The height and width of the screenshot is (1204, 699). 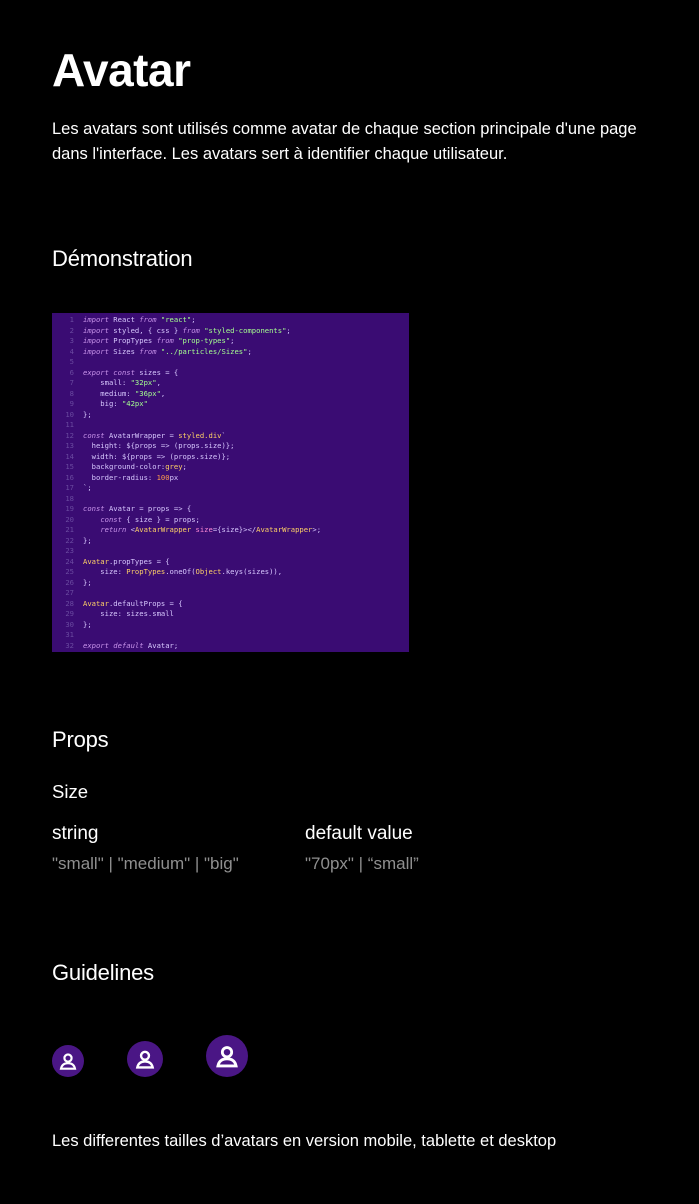 I want to click on code-line-text: export default Avatar;, so click(x=131, y=645).